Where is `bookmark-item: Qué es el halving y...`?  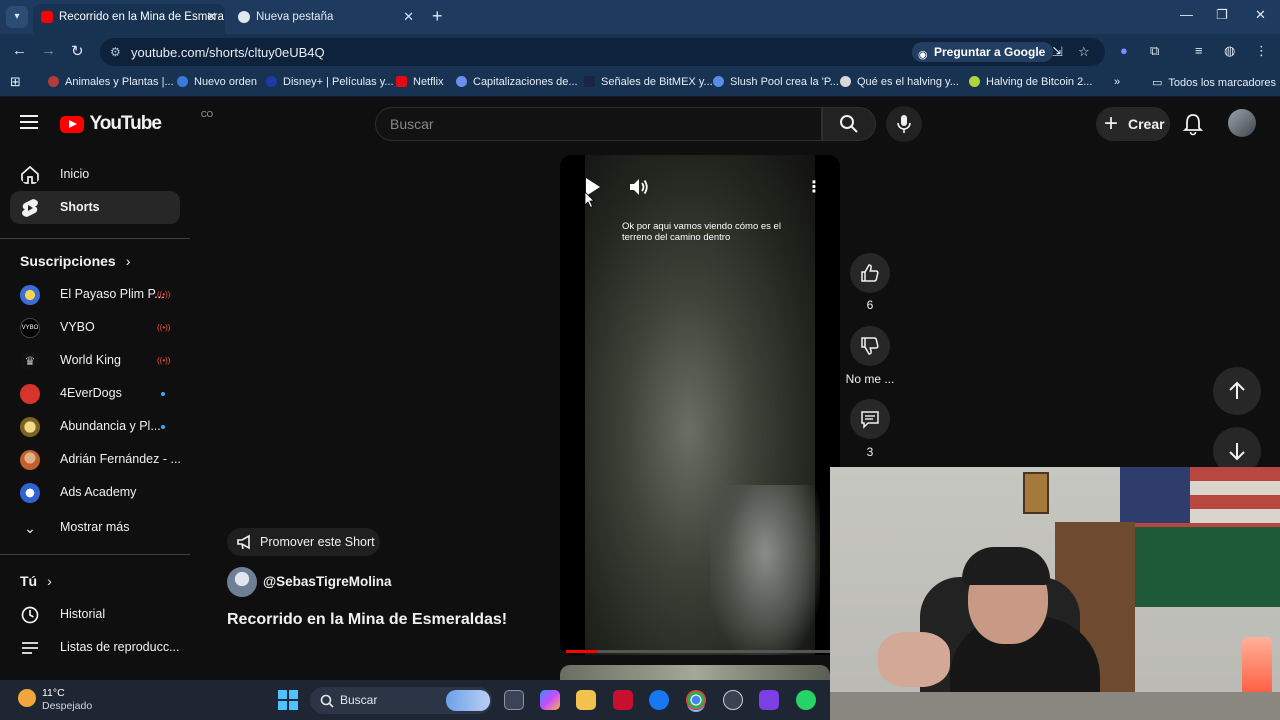
bookmark-item: Qué es el halving y... is located at coordinates (899, 82).